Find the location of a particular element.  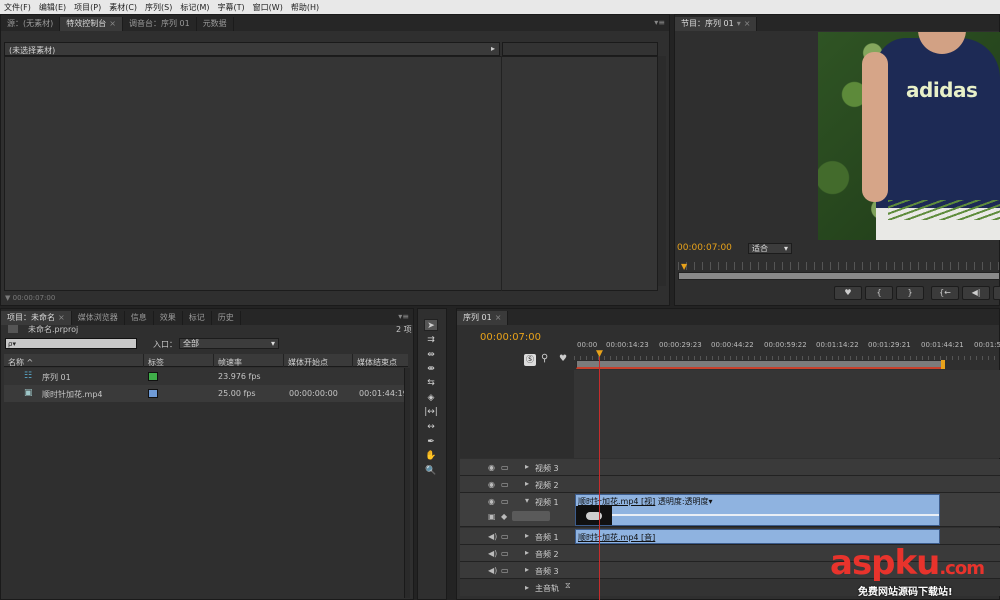

col-label: 标签 is located at coordinates (156, 362).